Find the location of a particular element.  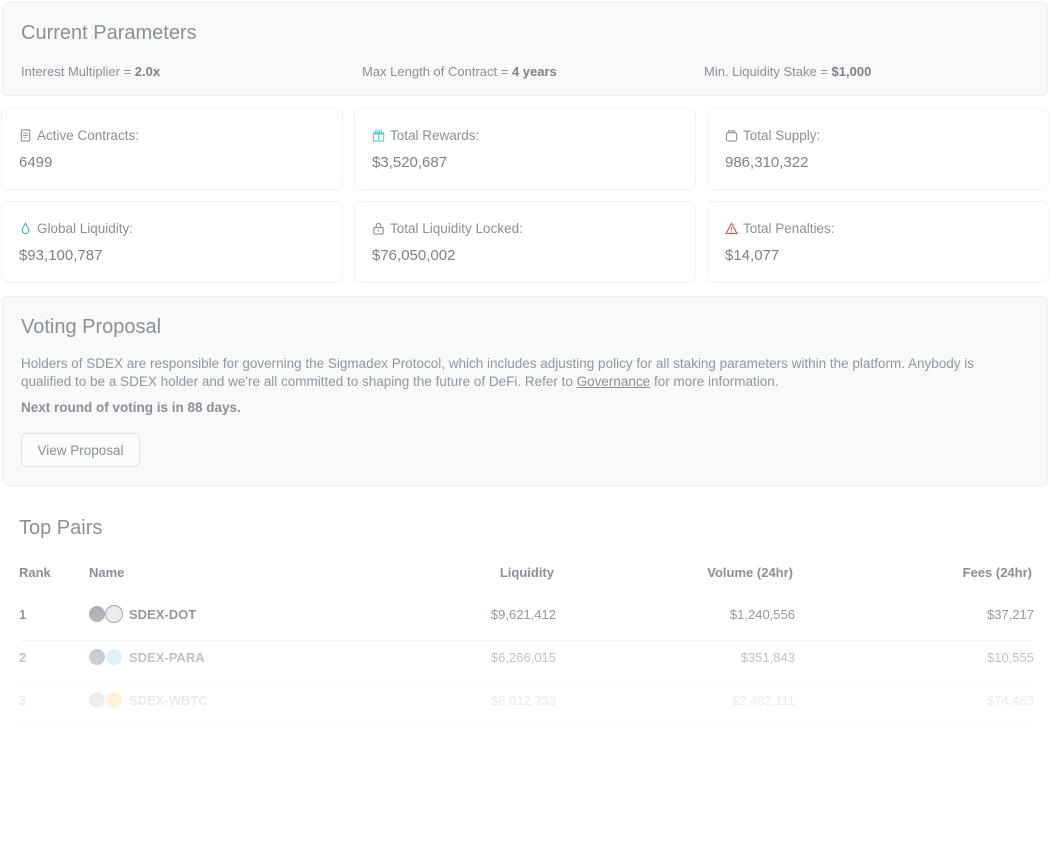

stat-label: Total Liquidity Locked: is located at coordinates (456, 228).